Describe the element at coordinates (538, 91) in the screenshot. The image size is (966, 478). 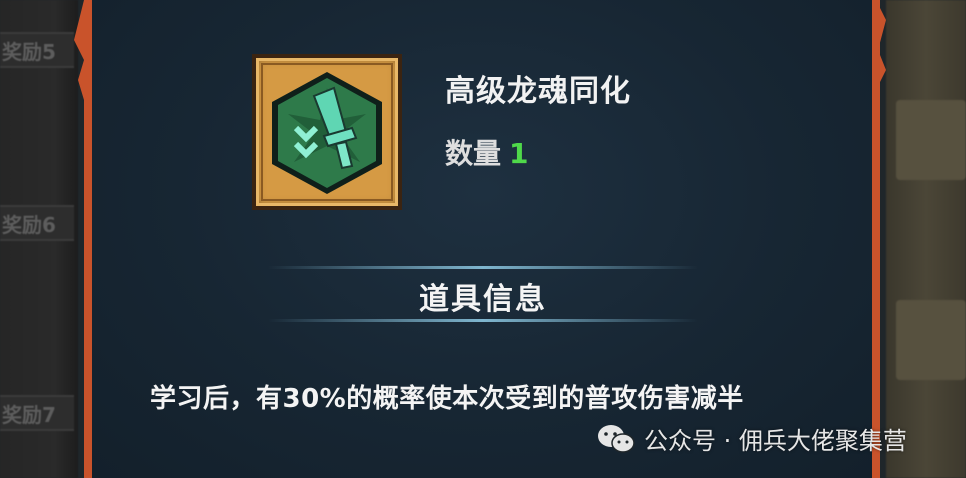
I see `item-name: 高级龙魂同化` at that location.